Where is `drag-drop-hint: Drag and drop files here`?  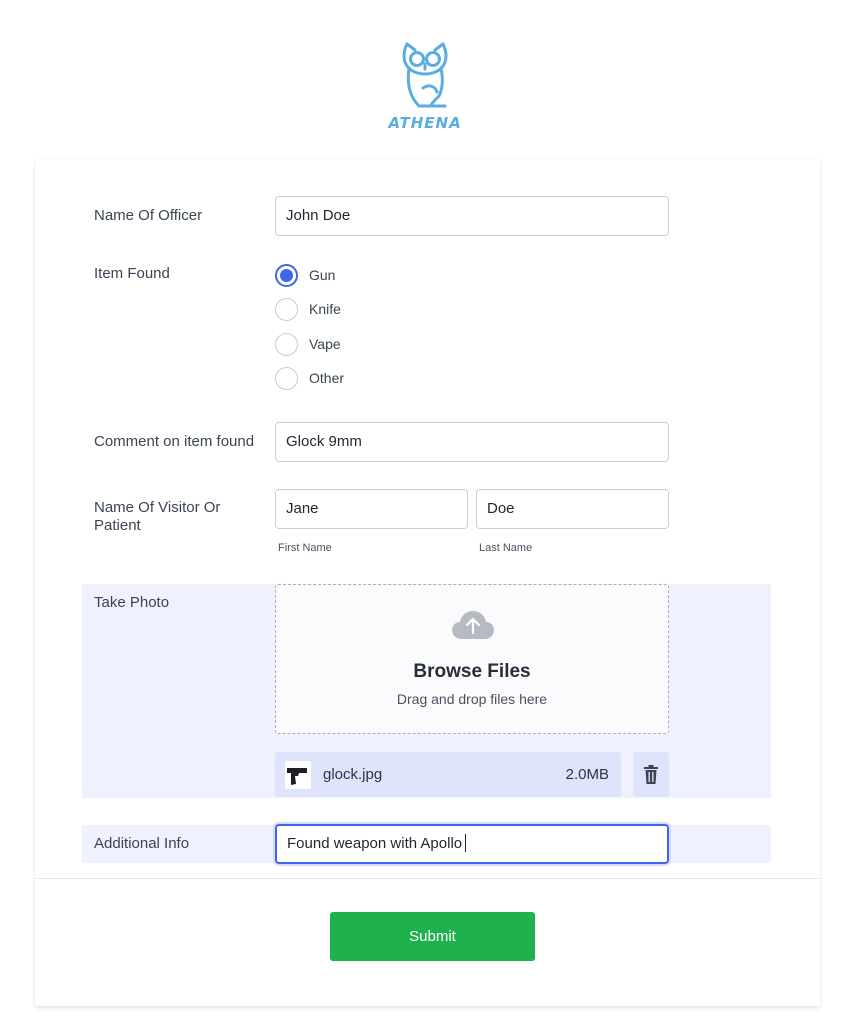 drag-drop-hint: Drag and drop files here is located at coordinates (472, 699).